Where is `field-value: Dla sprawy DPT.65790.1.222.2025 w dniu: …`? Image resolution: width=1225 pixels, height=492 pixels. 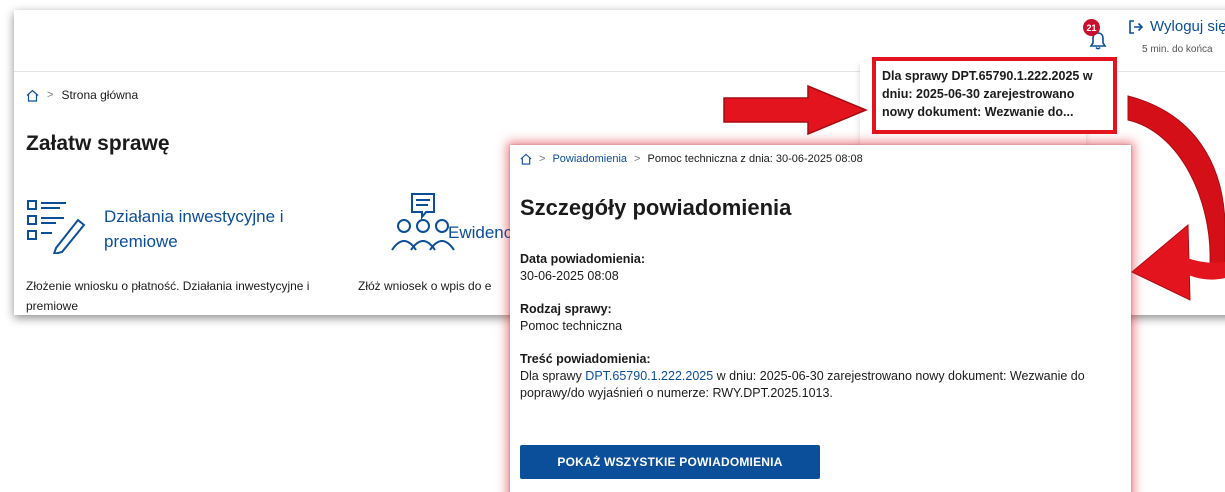 field-value: Dla sprawy DPT.65790.1.222.2025 w dniu: … is located at coordinates (820, 385).